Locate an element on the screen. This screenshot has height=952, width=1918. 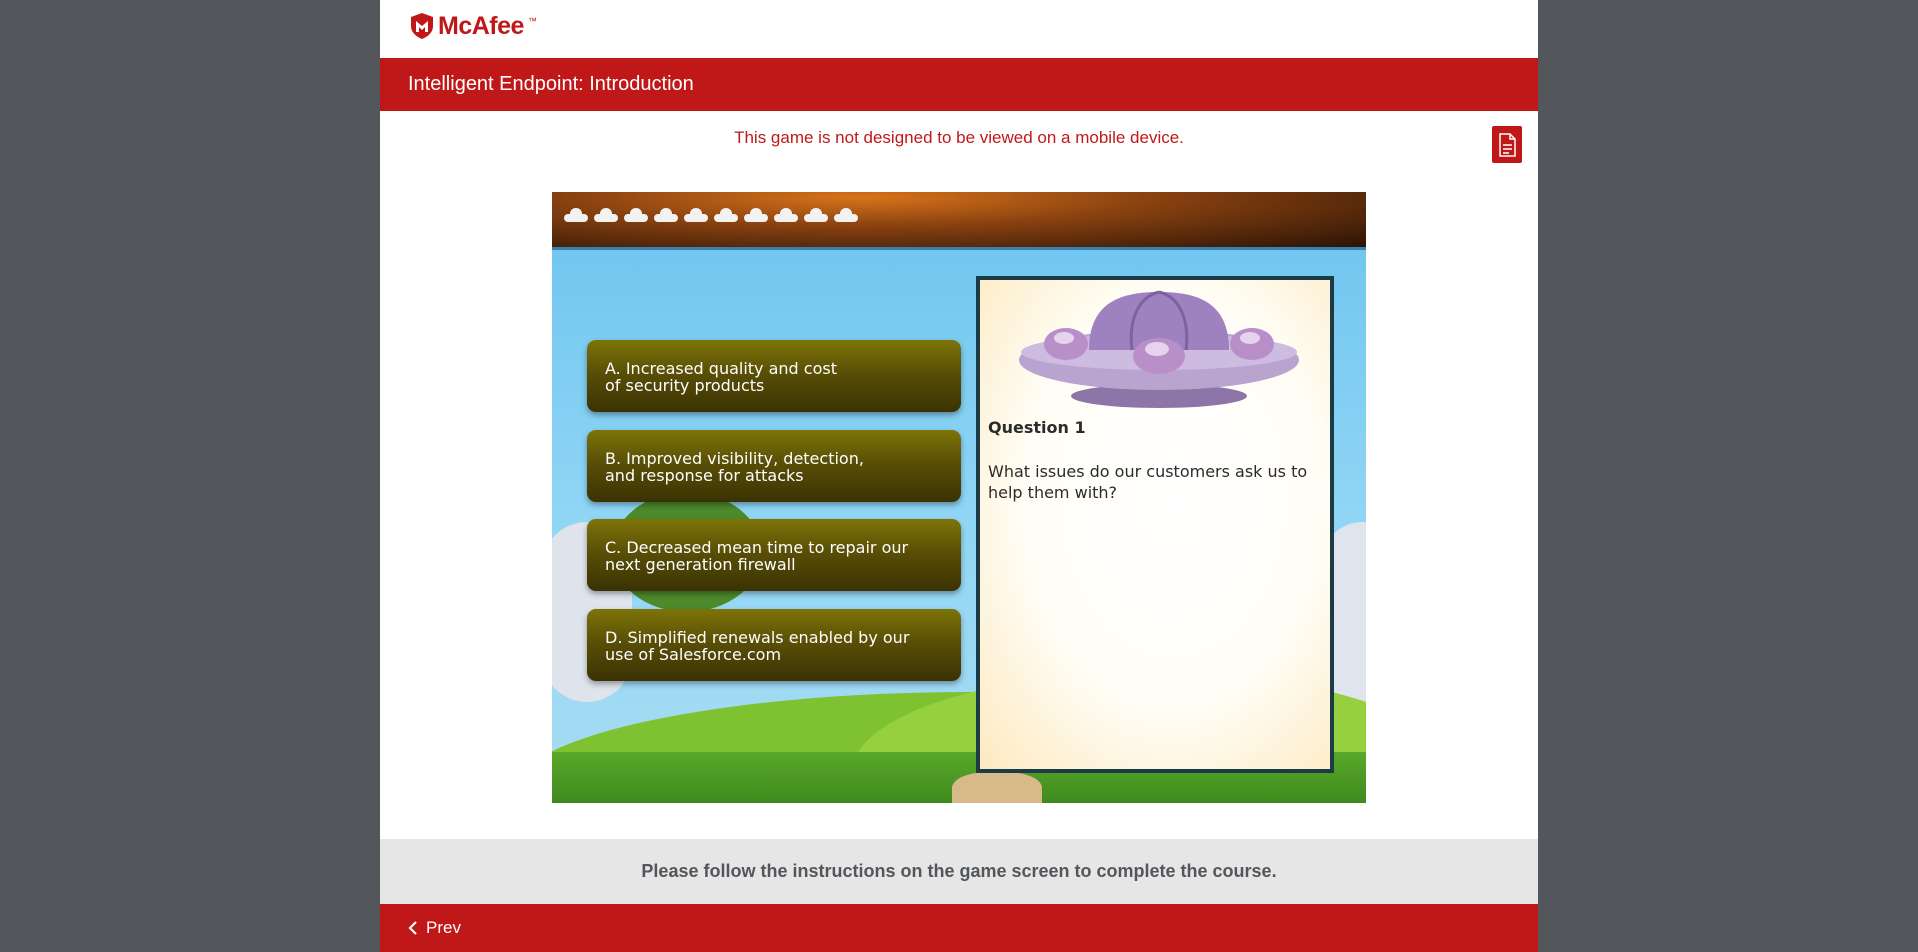
mcafee-logo: McAfee ™ is located at coordinates (473, 26).